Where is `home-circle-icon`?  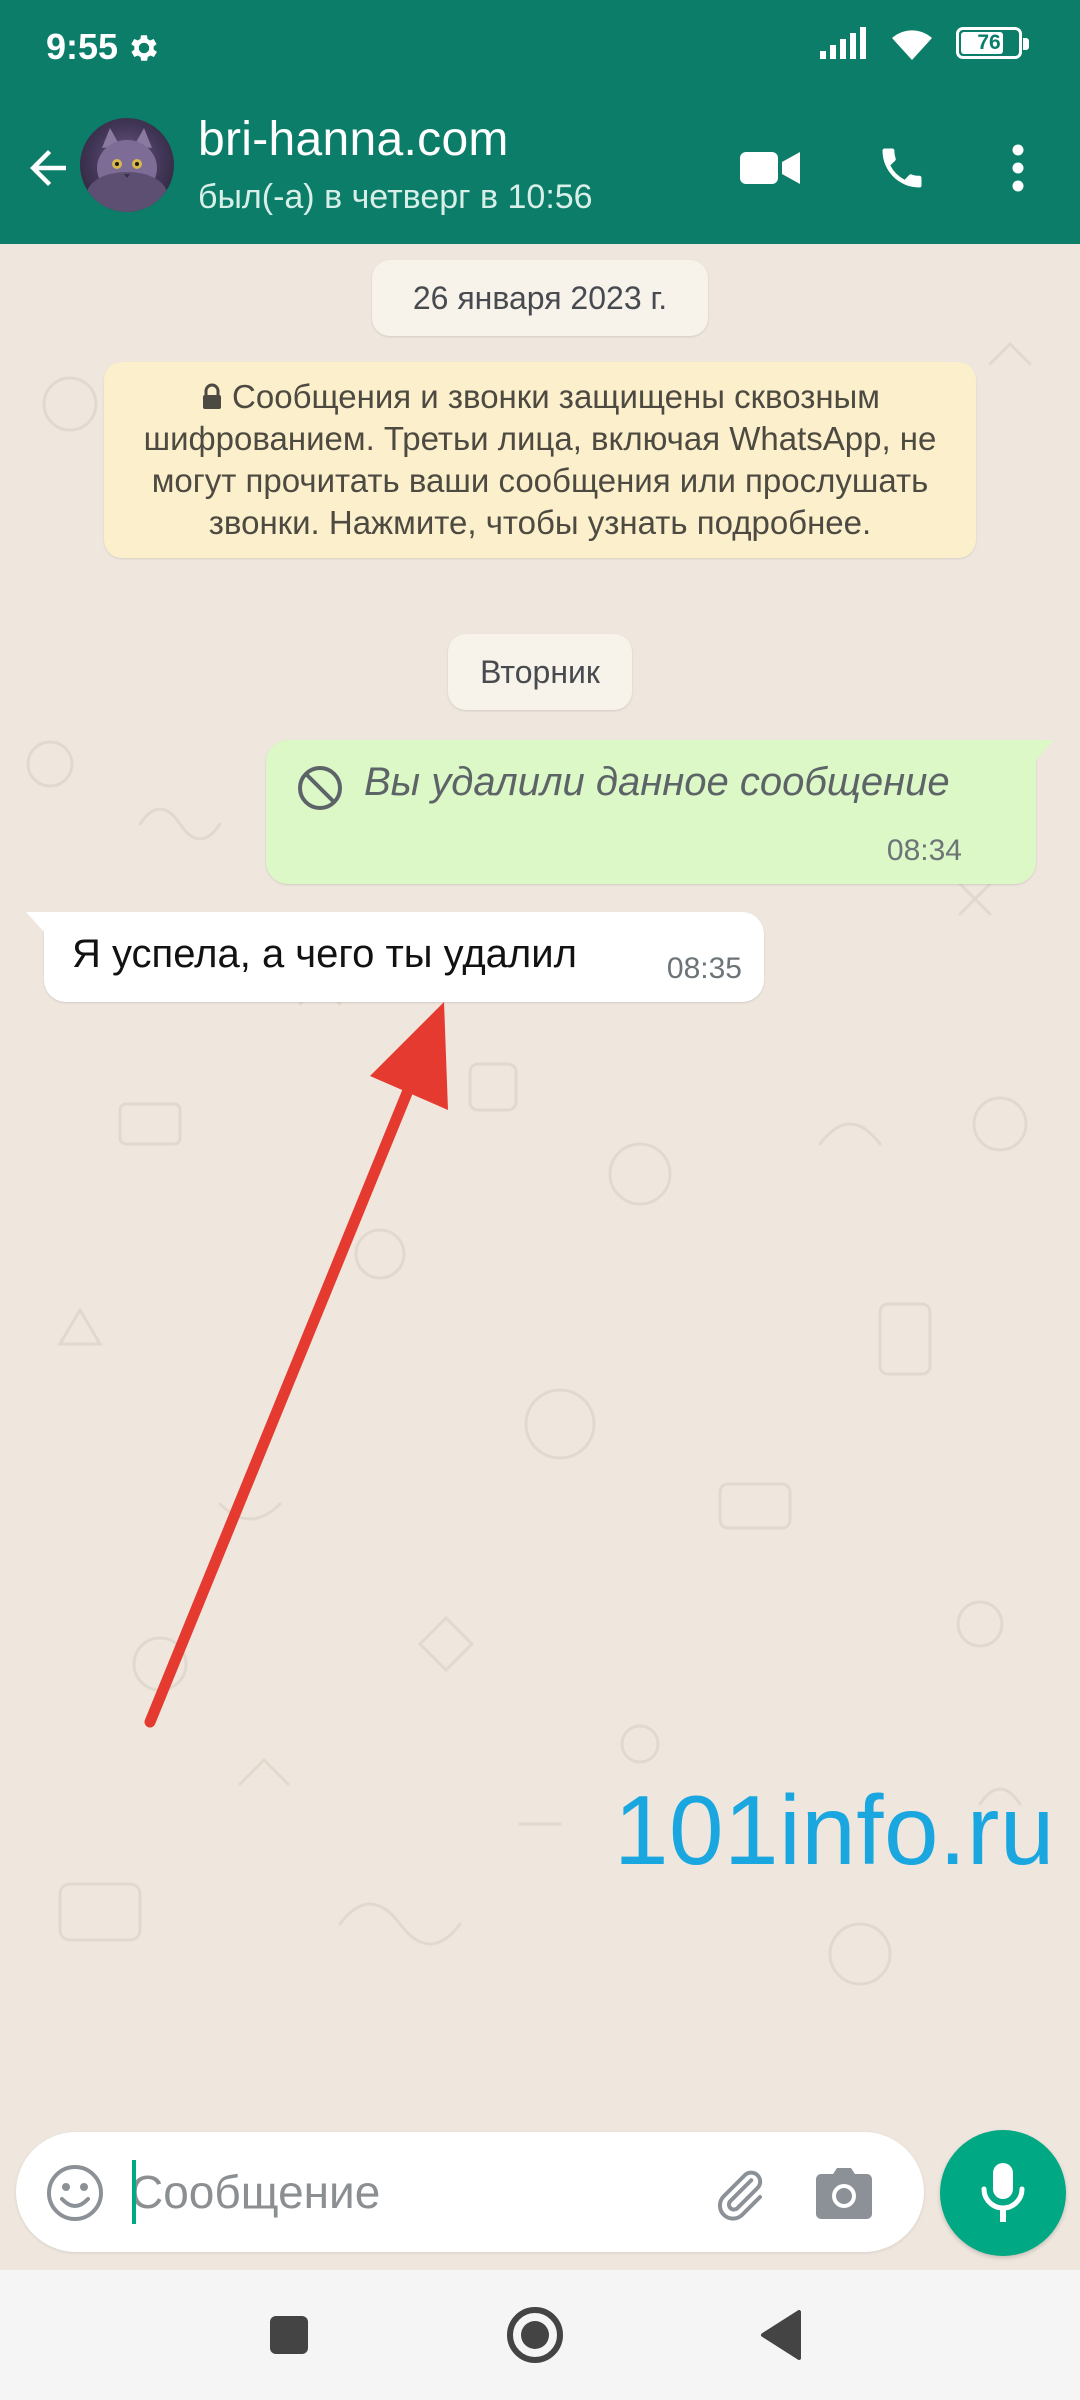
home-circle-icon is located at coordinates (535, 2335).